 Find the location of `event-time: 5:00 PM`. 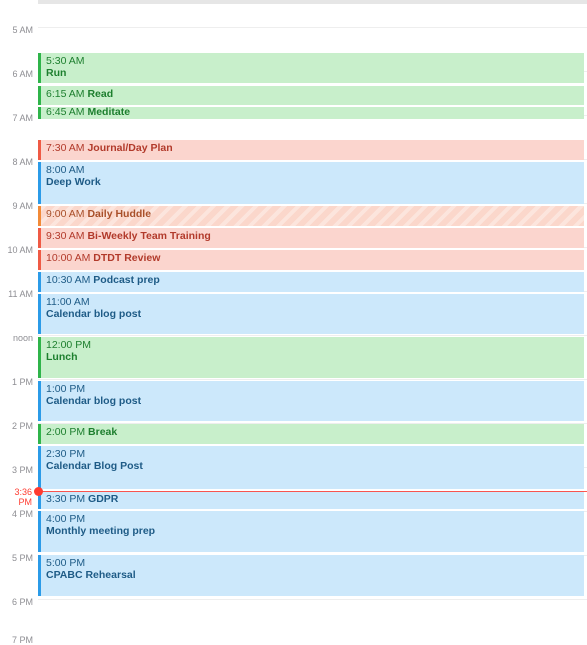

event-time: 5:00 PM is located at coordinates (66, 563).